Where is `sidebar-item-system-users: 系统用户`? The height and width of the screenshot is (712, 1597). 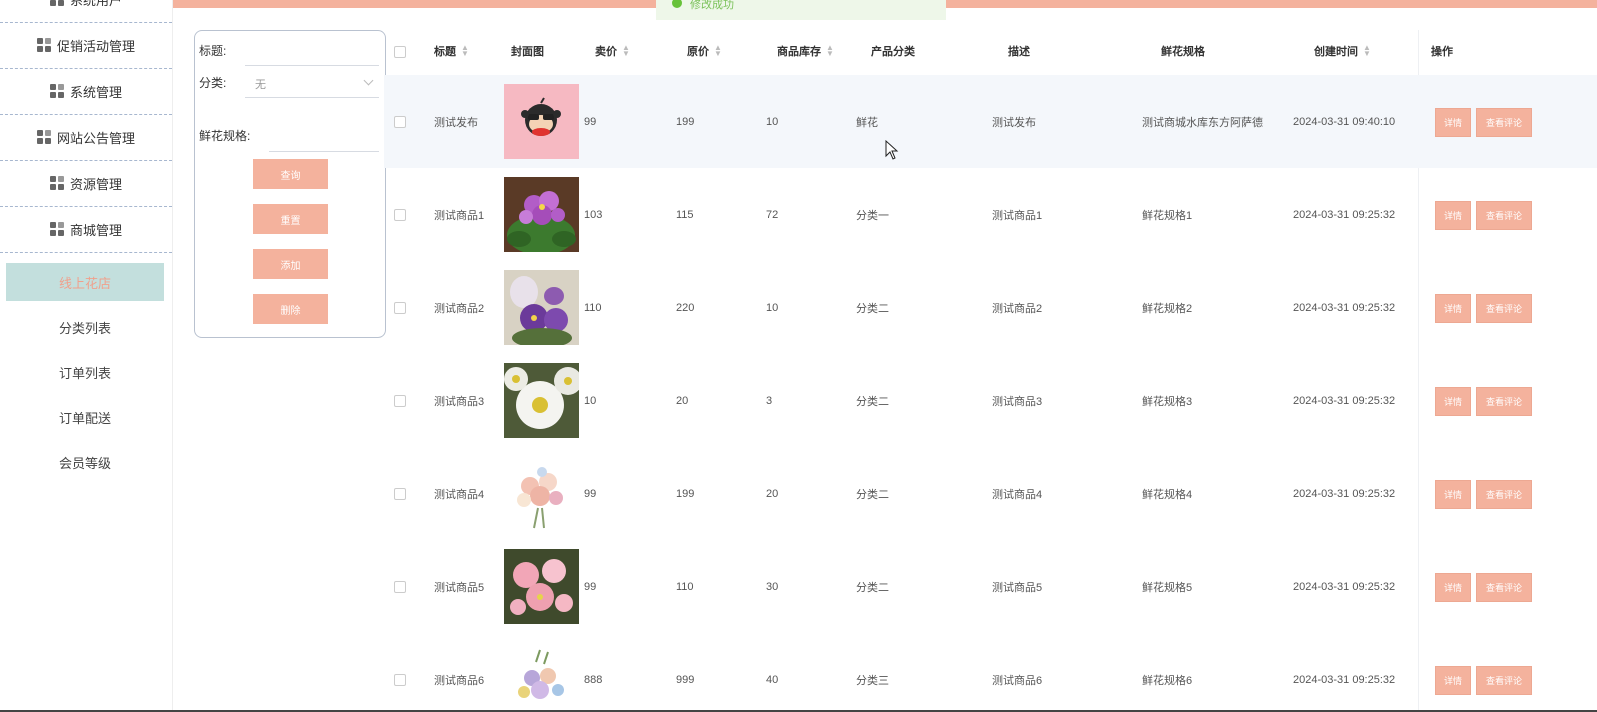
sidebar-item-system-users: 系统用户 is located at coordinates (86, 11).